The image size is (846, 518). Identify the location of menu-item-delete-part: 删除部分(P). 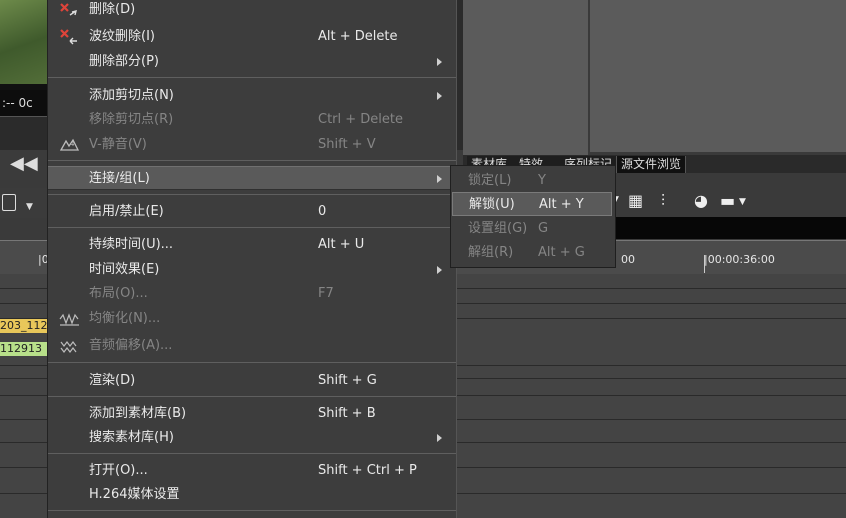
(252, 62).